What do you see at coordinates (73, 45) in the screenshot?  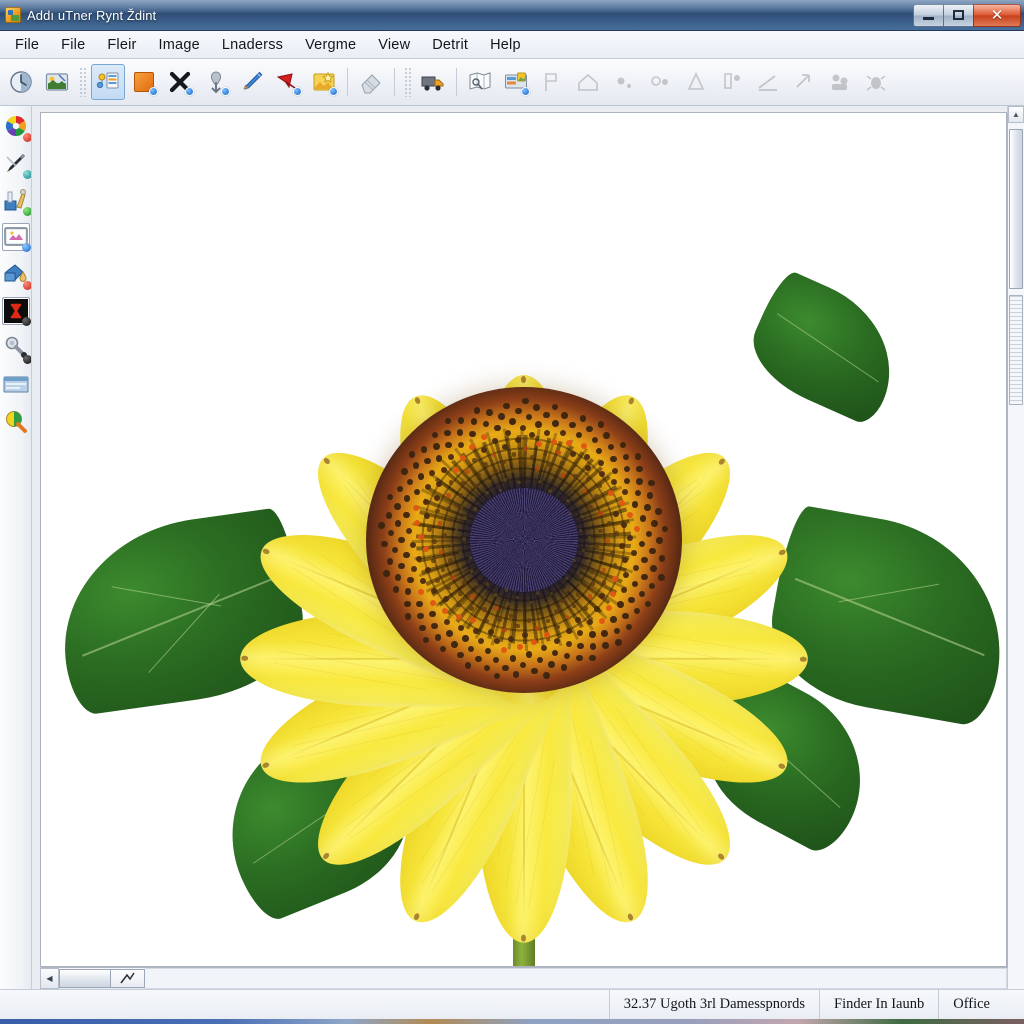 I see `menu-item-file-2: File` at bounding box center [73, 45].